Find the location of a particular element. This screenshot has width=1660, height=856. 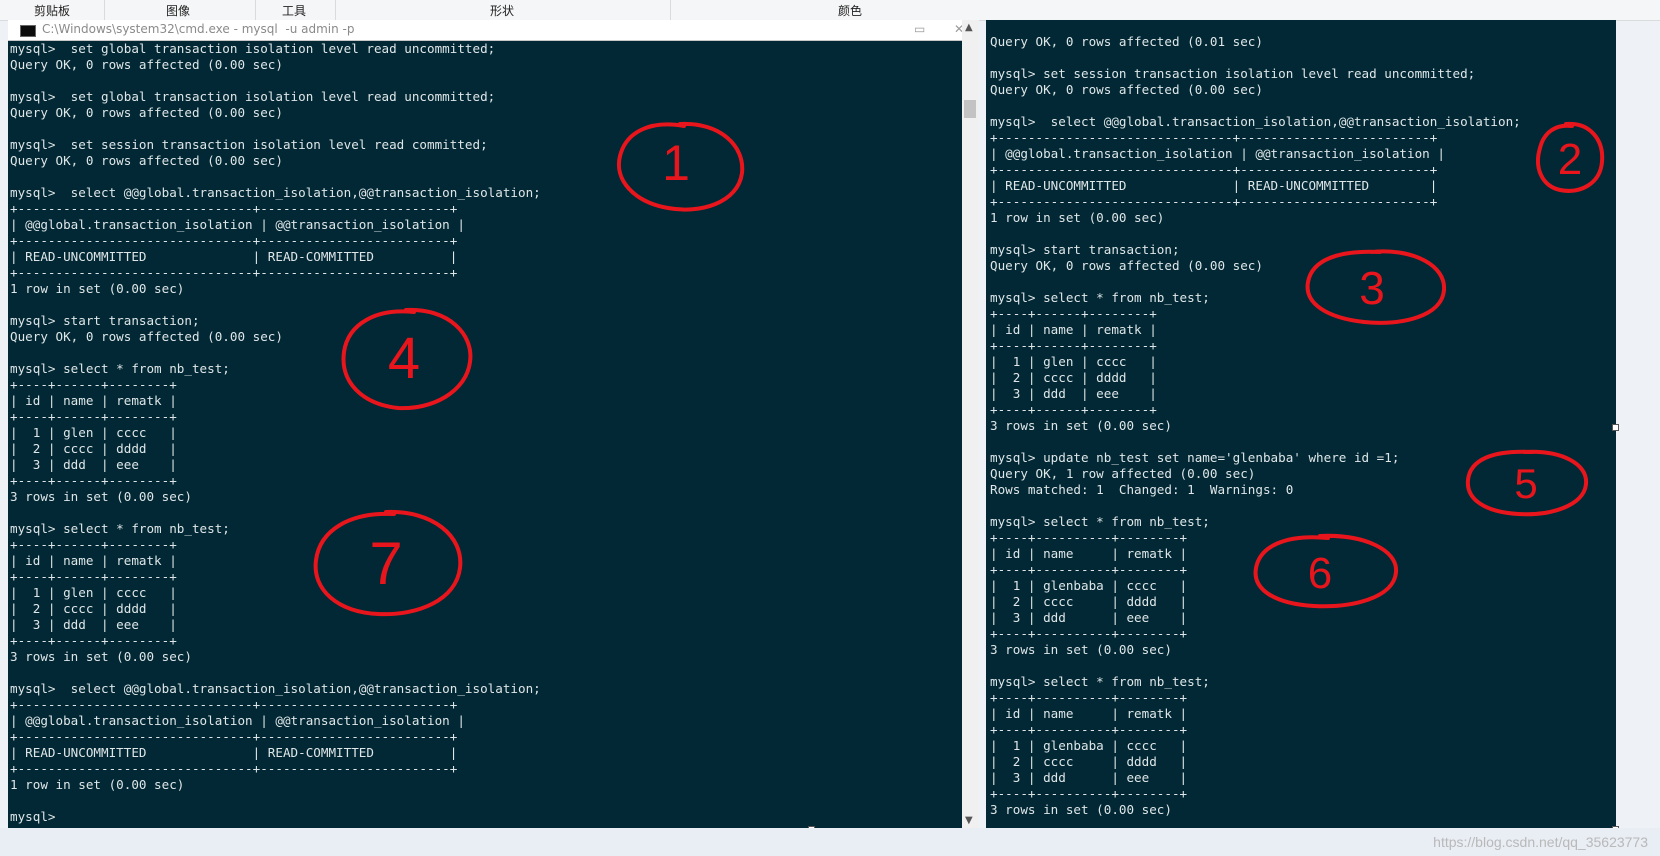

watermark: https://blog.csdn.net/qq_35623773 is located at coordinates (1540, 842).